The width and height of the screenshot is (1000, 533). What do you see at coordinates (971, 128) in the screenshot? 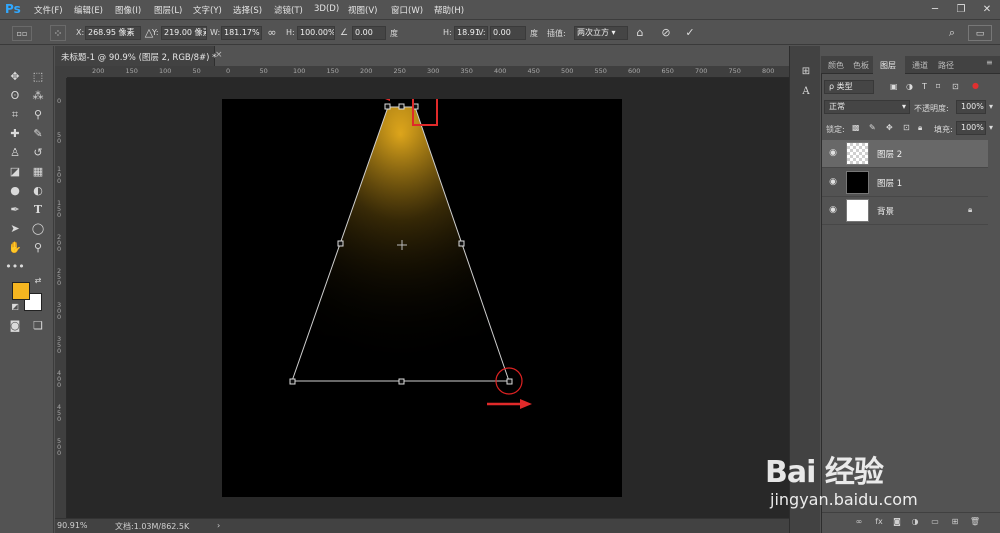
I see `fill-field: 100%` at bounding box center [971, 128].